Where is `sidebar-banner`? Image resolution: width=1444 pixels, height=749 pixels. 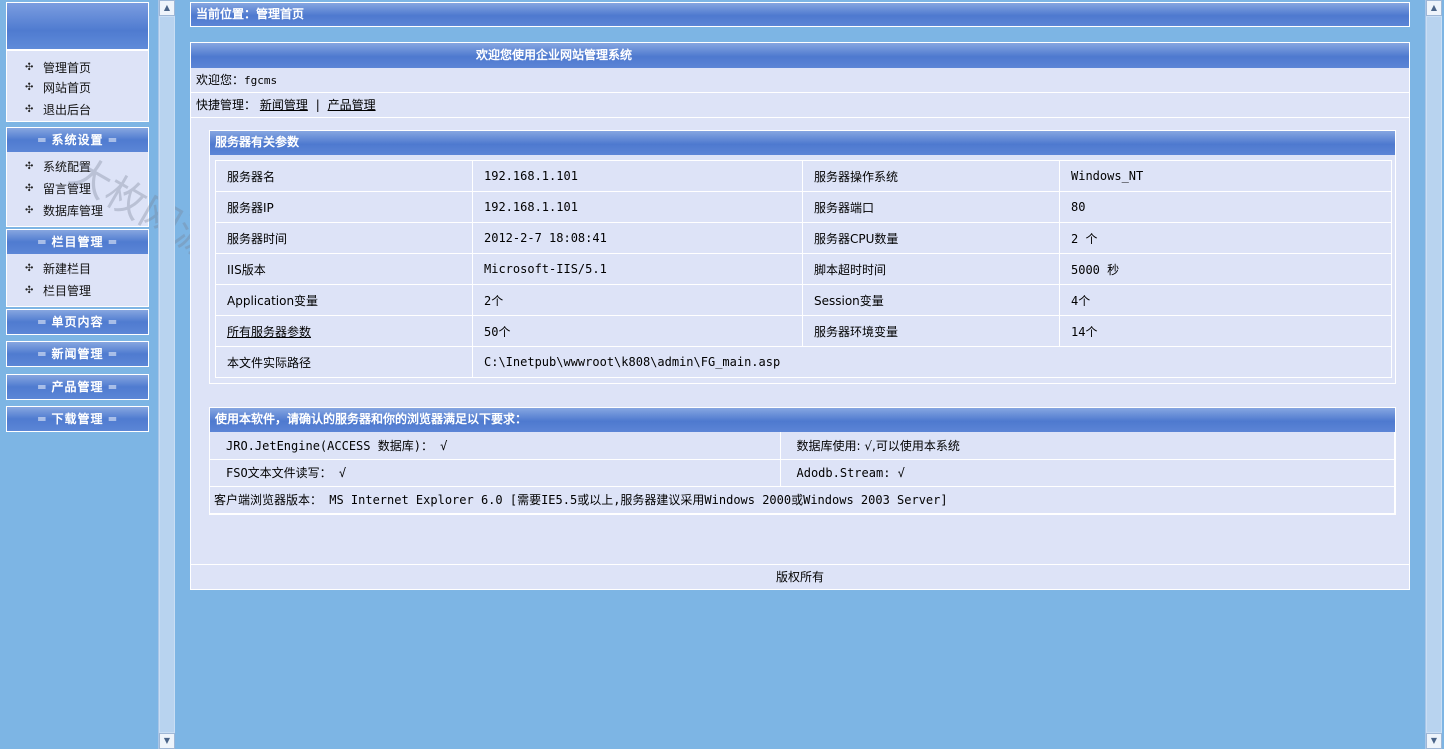
sidebar-banner is located at coordinates (77, 27).